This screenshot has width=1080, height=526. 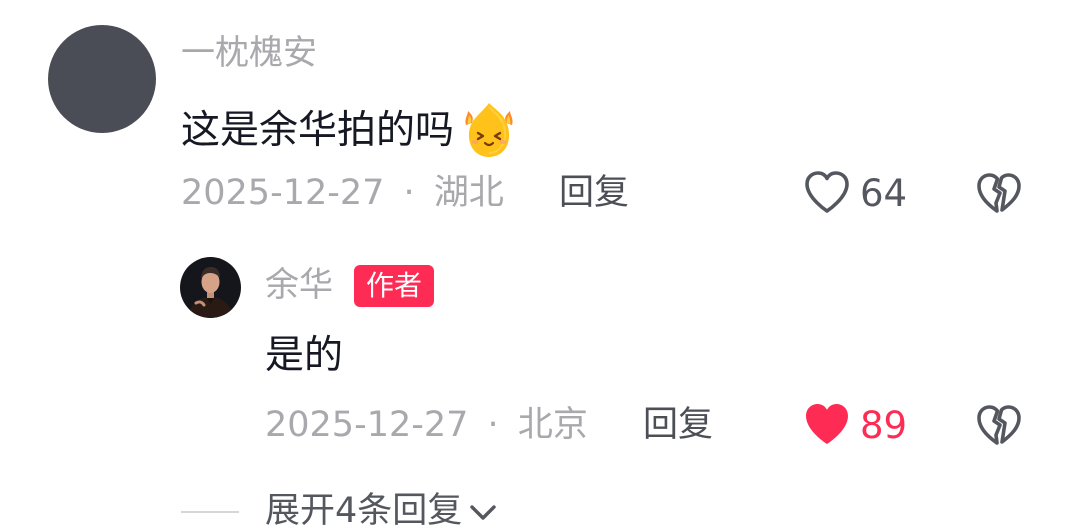 I want to click on chevron-down-icon, so click(x=483, y=512).